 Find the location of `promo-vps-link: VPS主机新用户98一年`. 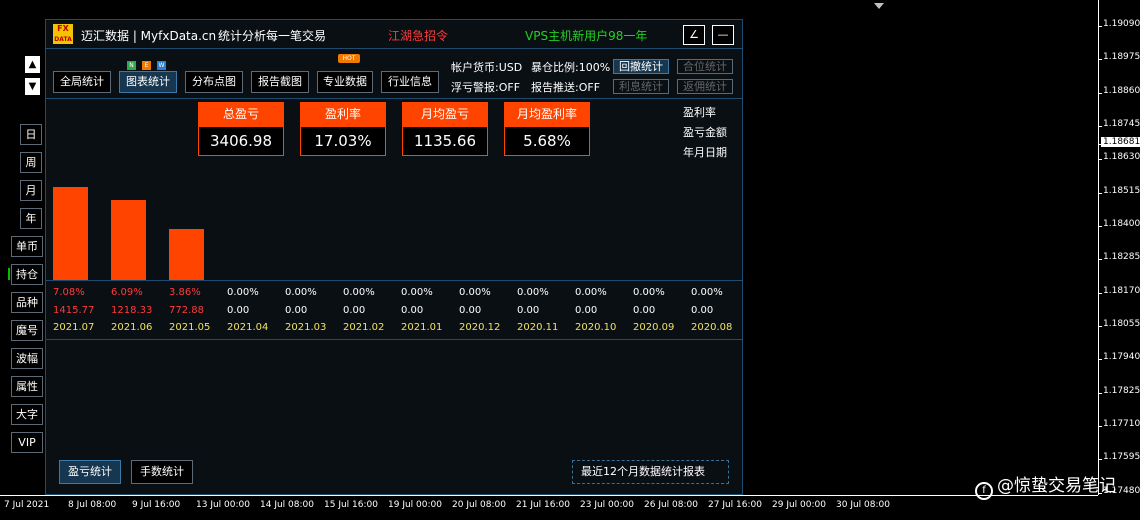

promo-vps-link: VPS主机新用户98一年 is located at coordinates (586, 35).